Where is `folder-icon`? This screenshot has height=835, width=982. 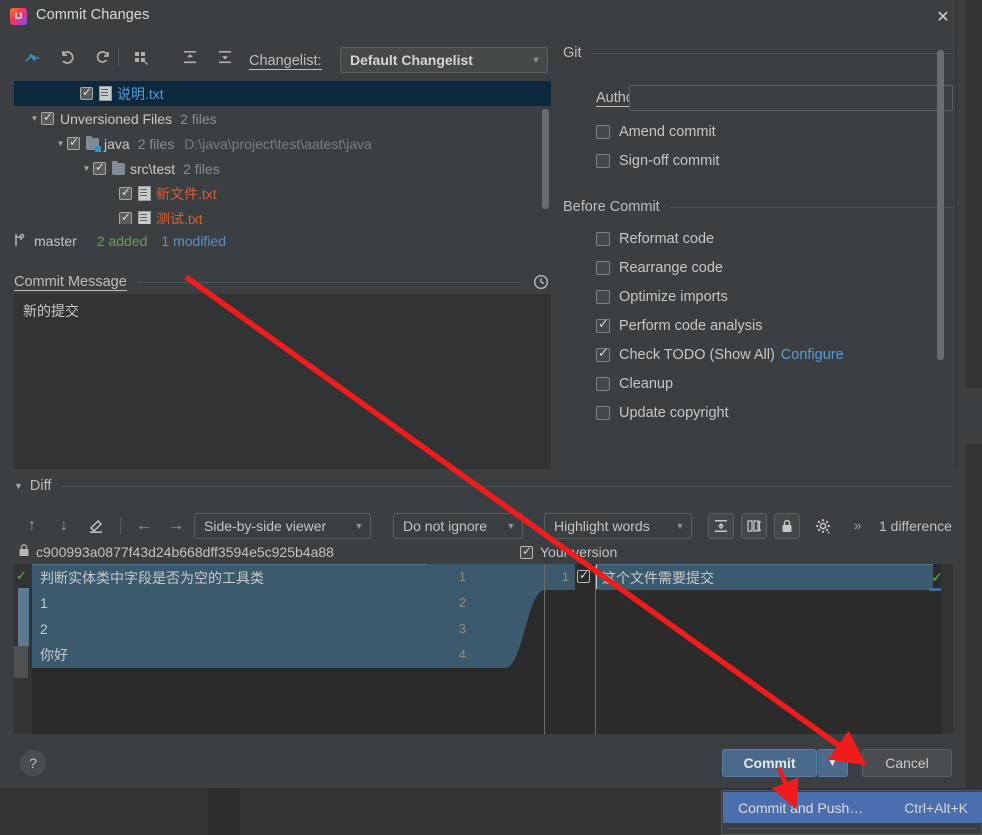 folder-icon is located at coordinates (118, 167).